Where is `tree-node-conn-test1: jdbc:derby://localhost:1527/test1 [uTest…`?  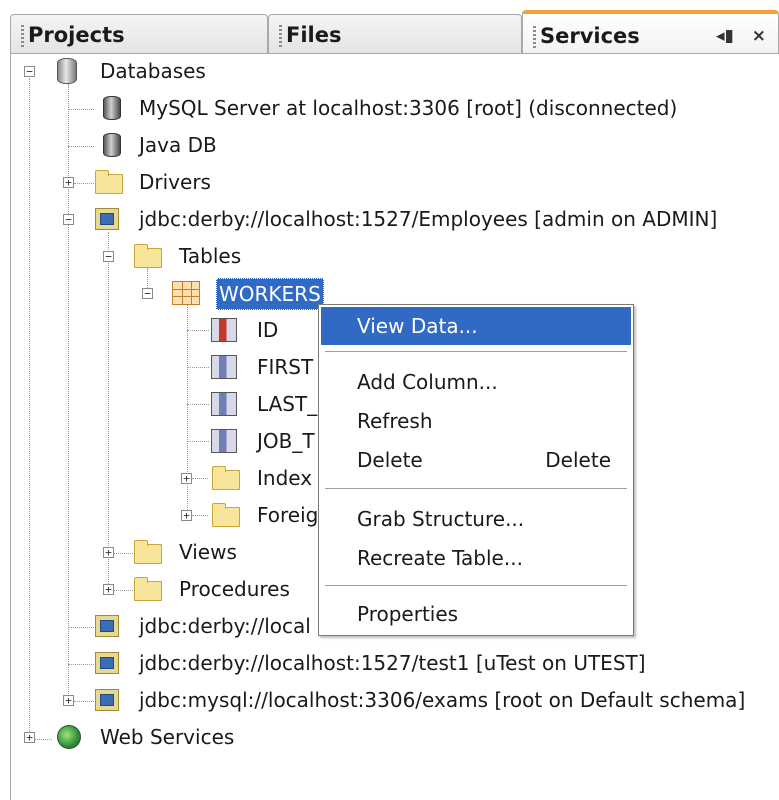
tree-node-conn-test1: jdbc:derby://localhost:1527/test1 [uTest… is located at coordinates (350, 663).